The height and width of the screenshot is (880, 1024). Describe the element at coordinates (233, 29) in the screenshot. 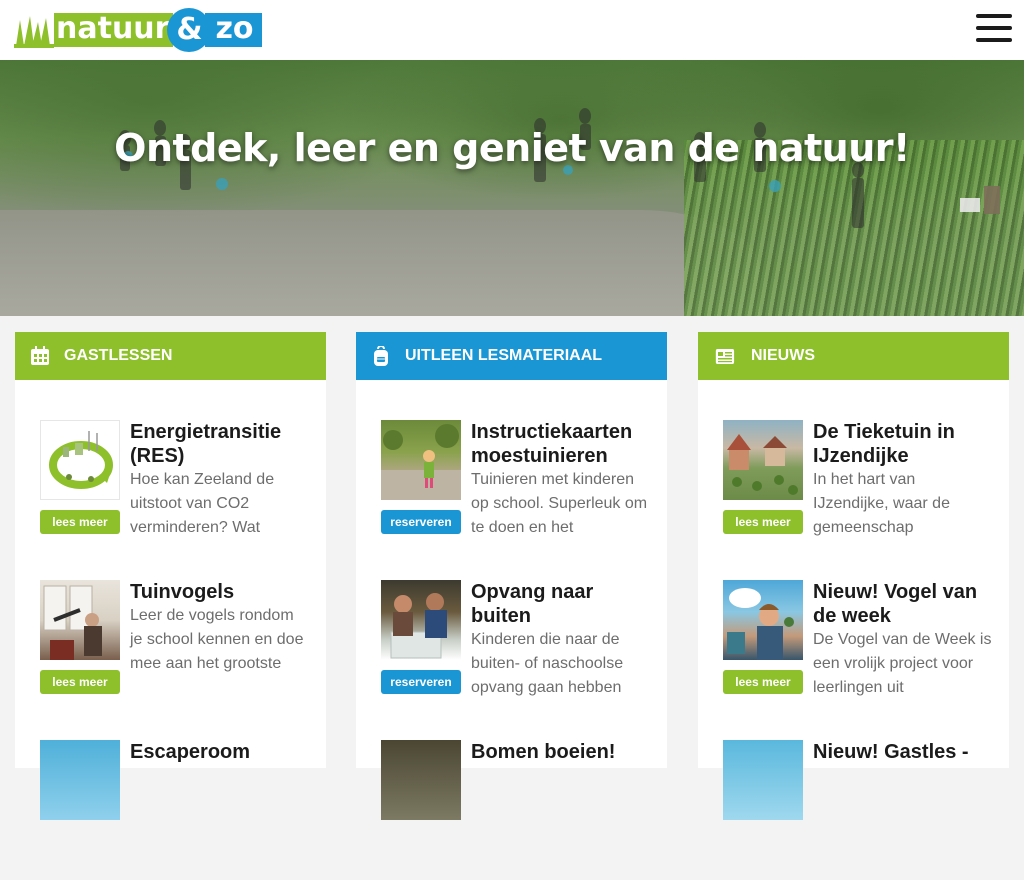

I see `logo-zo: zo` at that location.